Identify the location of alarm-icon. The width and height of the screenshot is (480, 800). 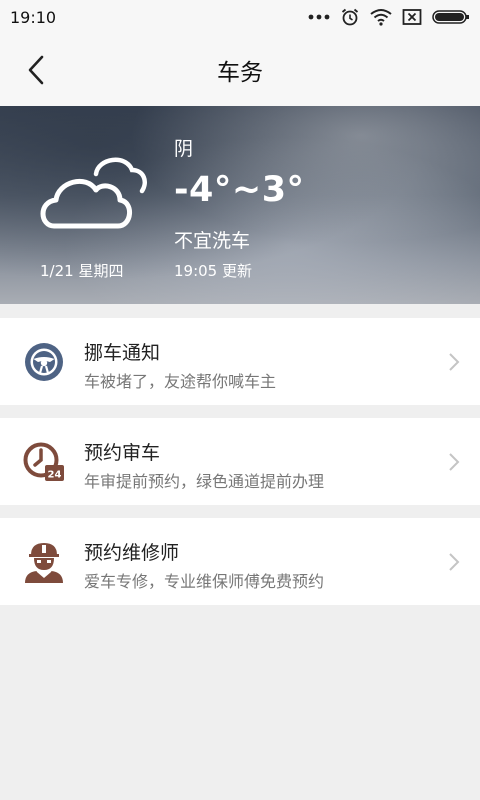
(350, 17).